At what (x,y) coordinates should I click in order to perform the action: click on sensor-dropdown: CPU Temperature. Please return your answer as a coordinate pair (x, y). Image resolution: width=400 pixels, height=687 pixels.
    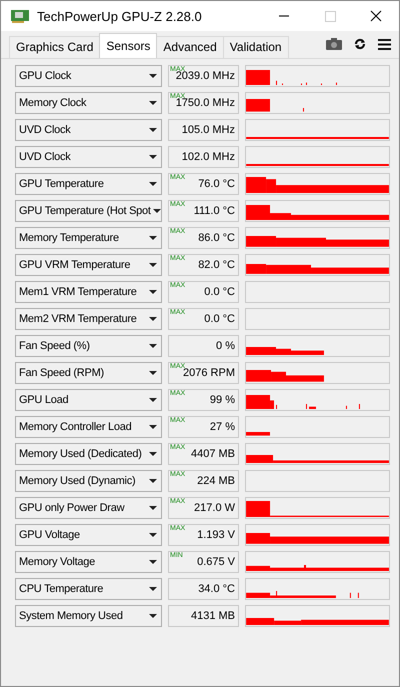
    Looking at the image, I should click on (88, 589).